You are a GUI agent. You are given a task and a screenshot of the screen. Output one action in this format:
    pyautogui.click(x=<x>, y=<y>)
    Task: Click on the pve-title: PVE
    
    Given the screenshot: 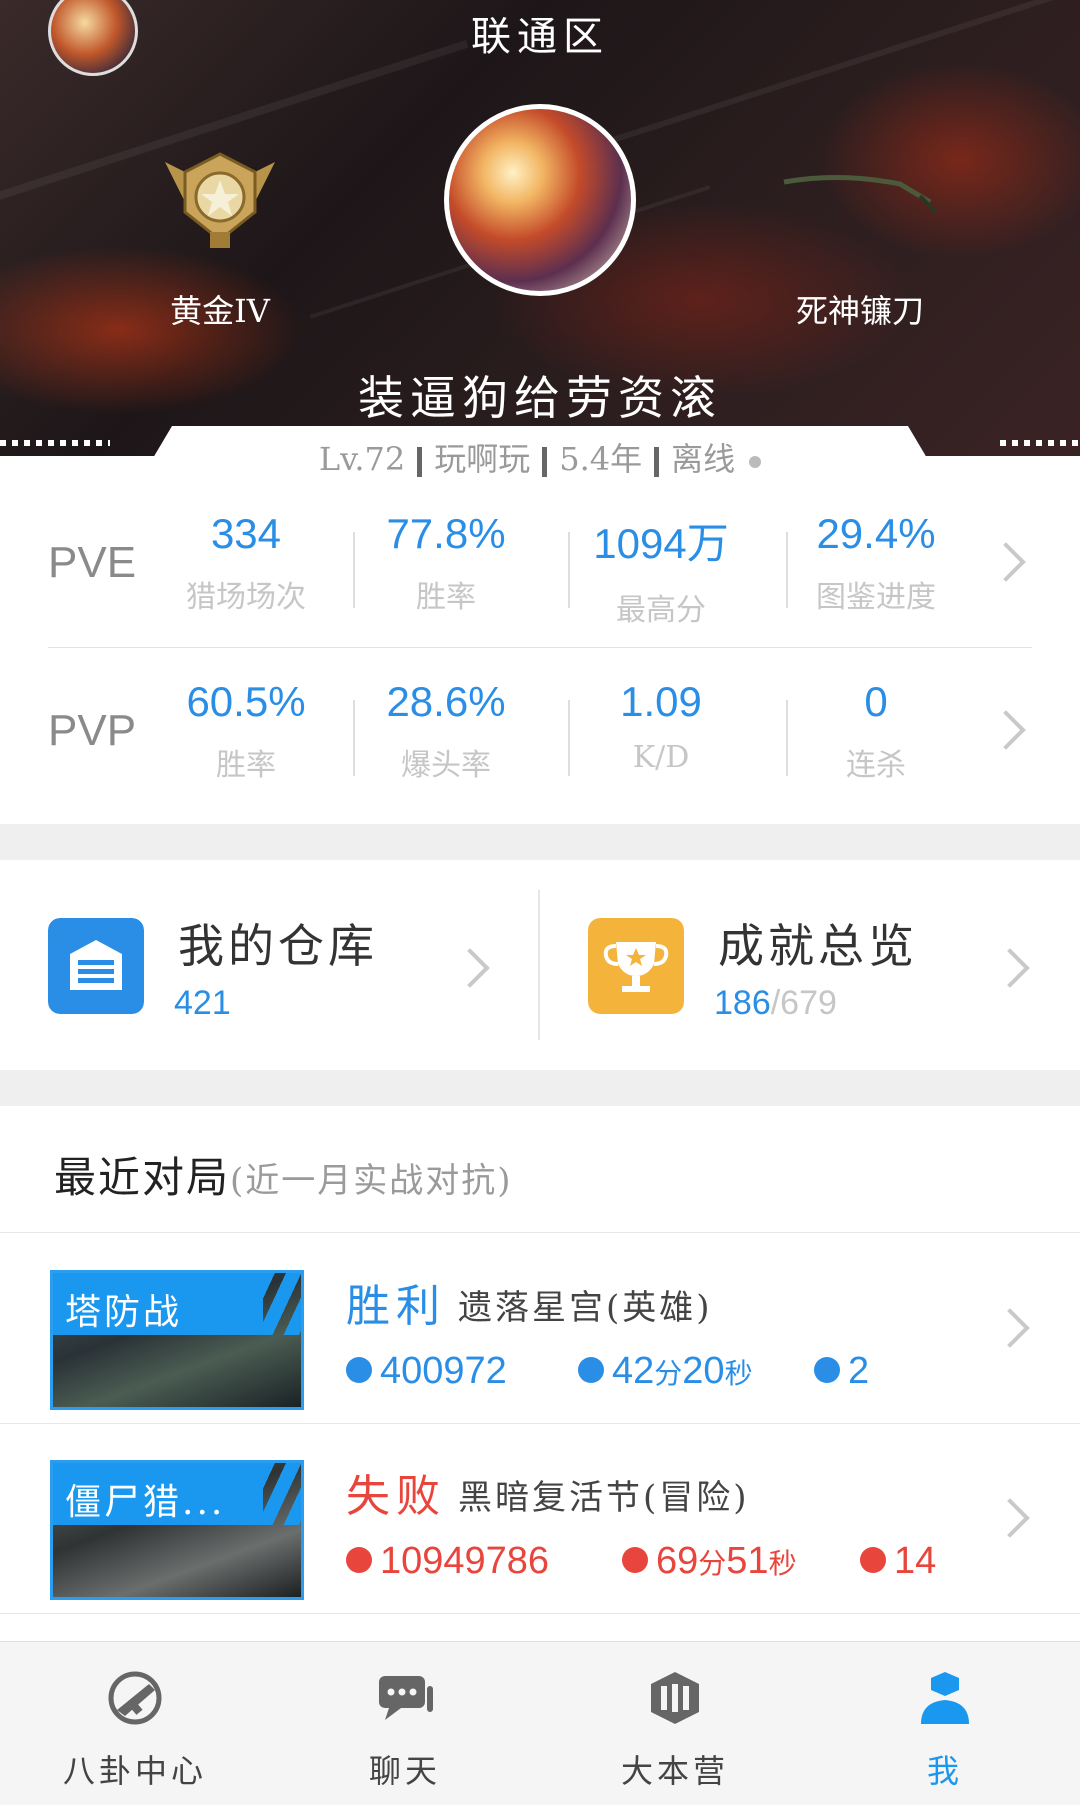 What is the action you would take?
    pyautogui.click(x=92, y=562)
    